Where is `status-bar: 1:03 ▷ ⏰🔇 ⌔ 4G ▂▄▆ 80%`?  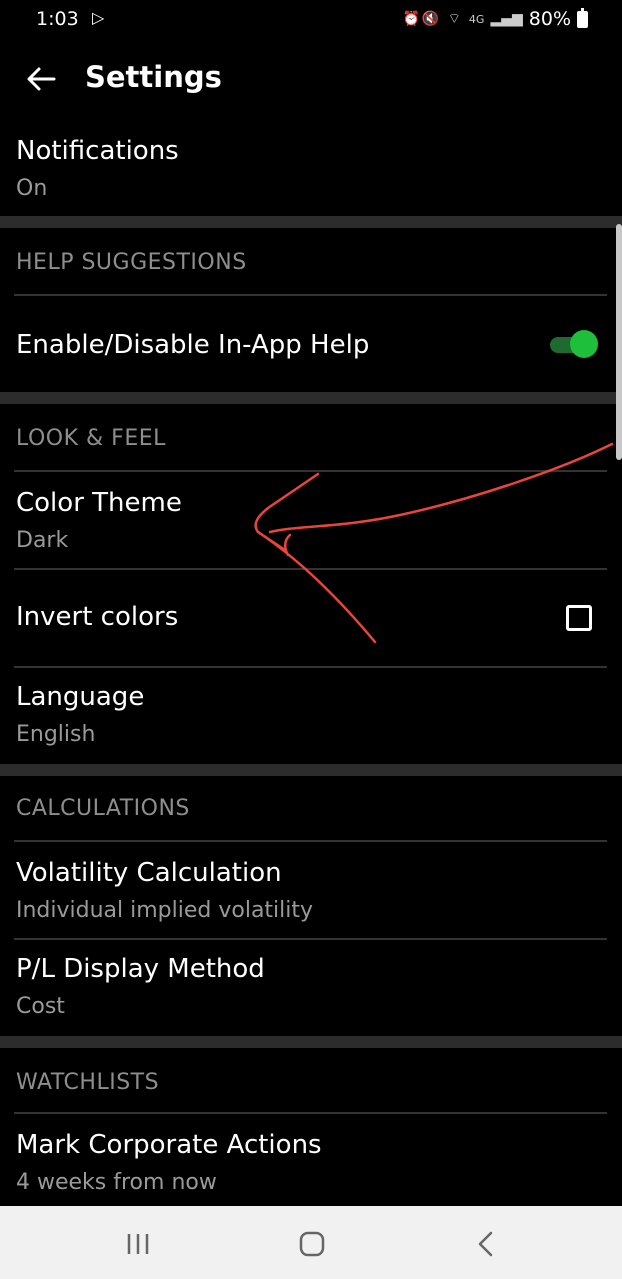 status-bar: 1:03 ▷ ⏰🔇 ⌔ 4G ▂▄▆ 80% is located at coordinates (311, 20).